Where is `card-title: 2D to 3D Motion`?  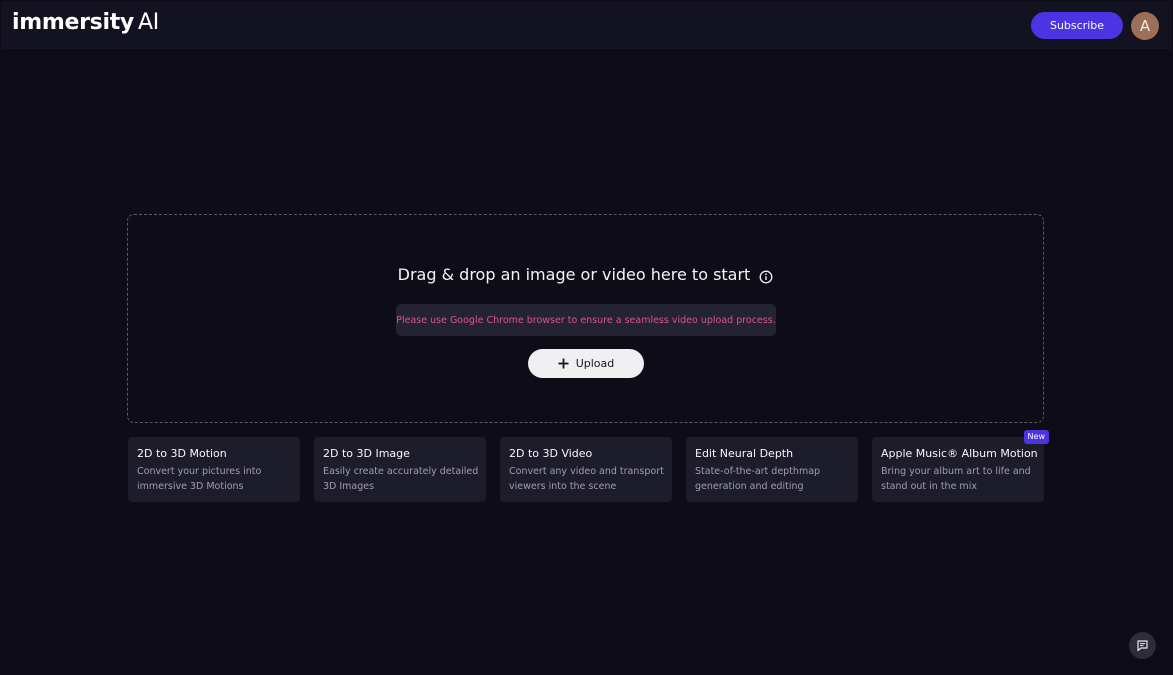 card-title: 2D to 3D Motion is located at coordinates (182, 453).